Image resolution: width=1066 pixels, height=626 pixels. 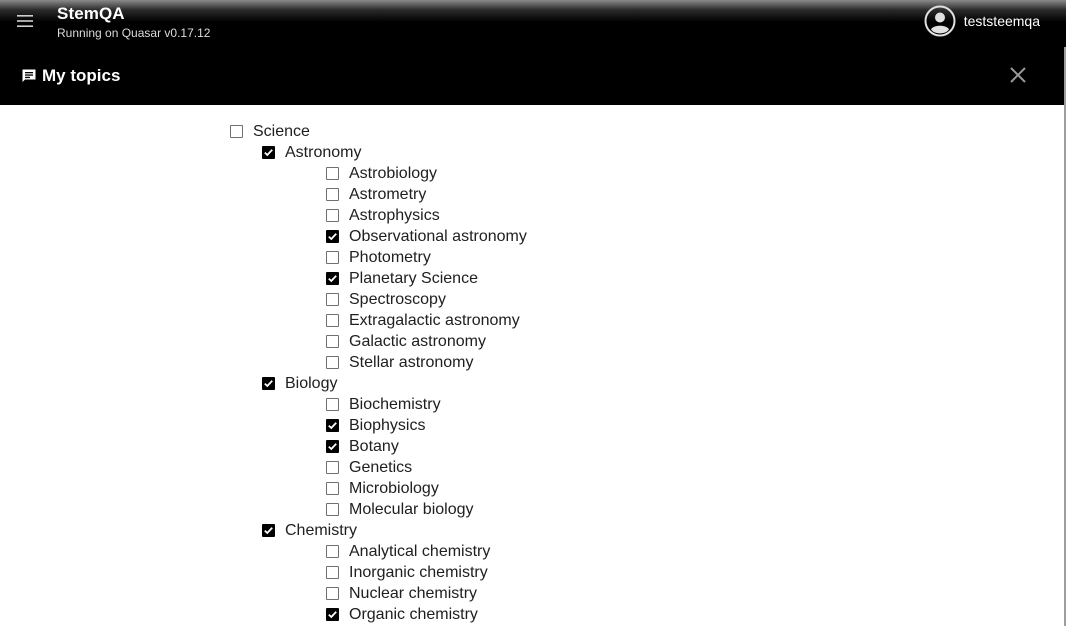 I want to click on topic-item: Analytical chemistry, so click(x=530, y=551).